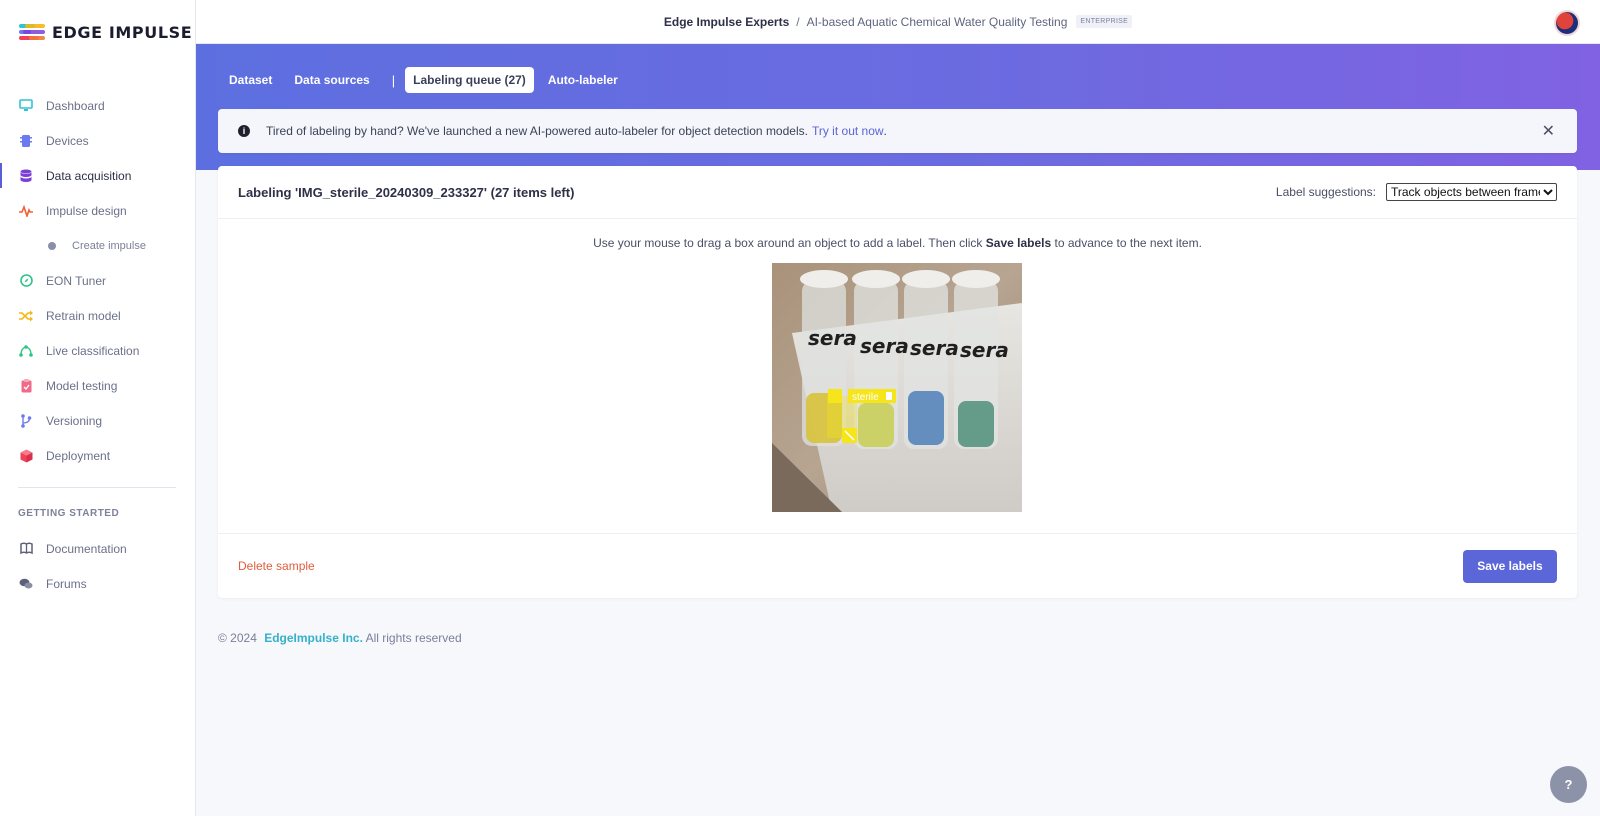  Describe the element at coordinates (1567, 23) in the screenshot. I see `user-avatar` at that location.